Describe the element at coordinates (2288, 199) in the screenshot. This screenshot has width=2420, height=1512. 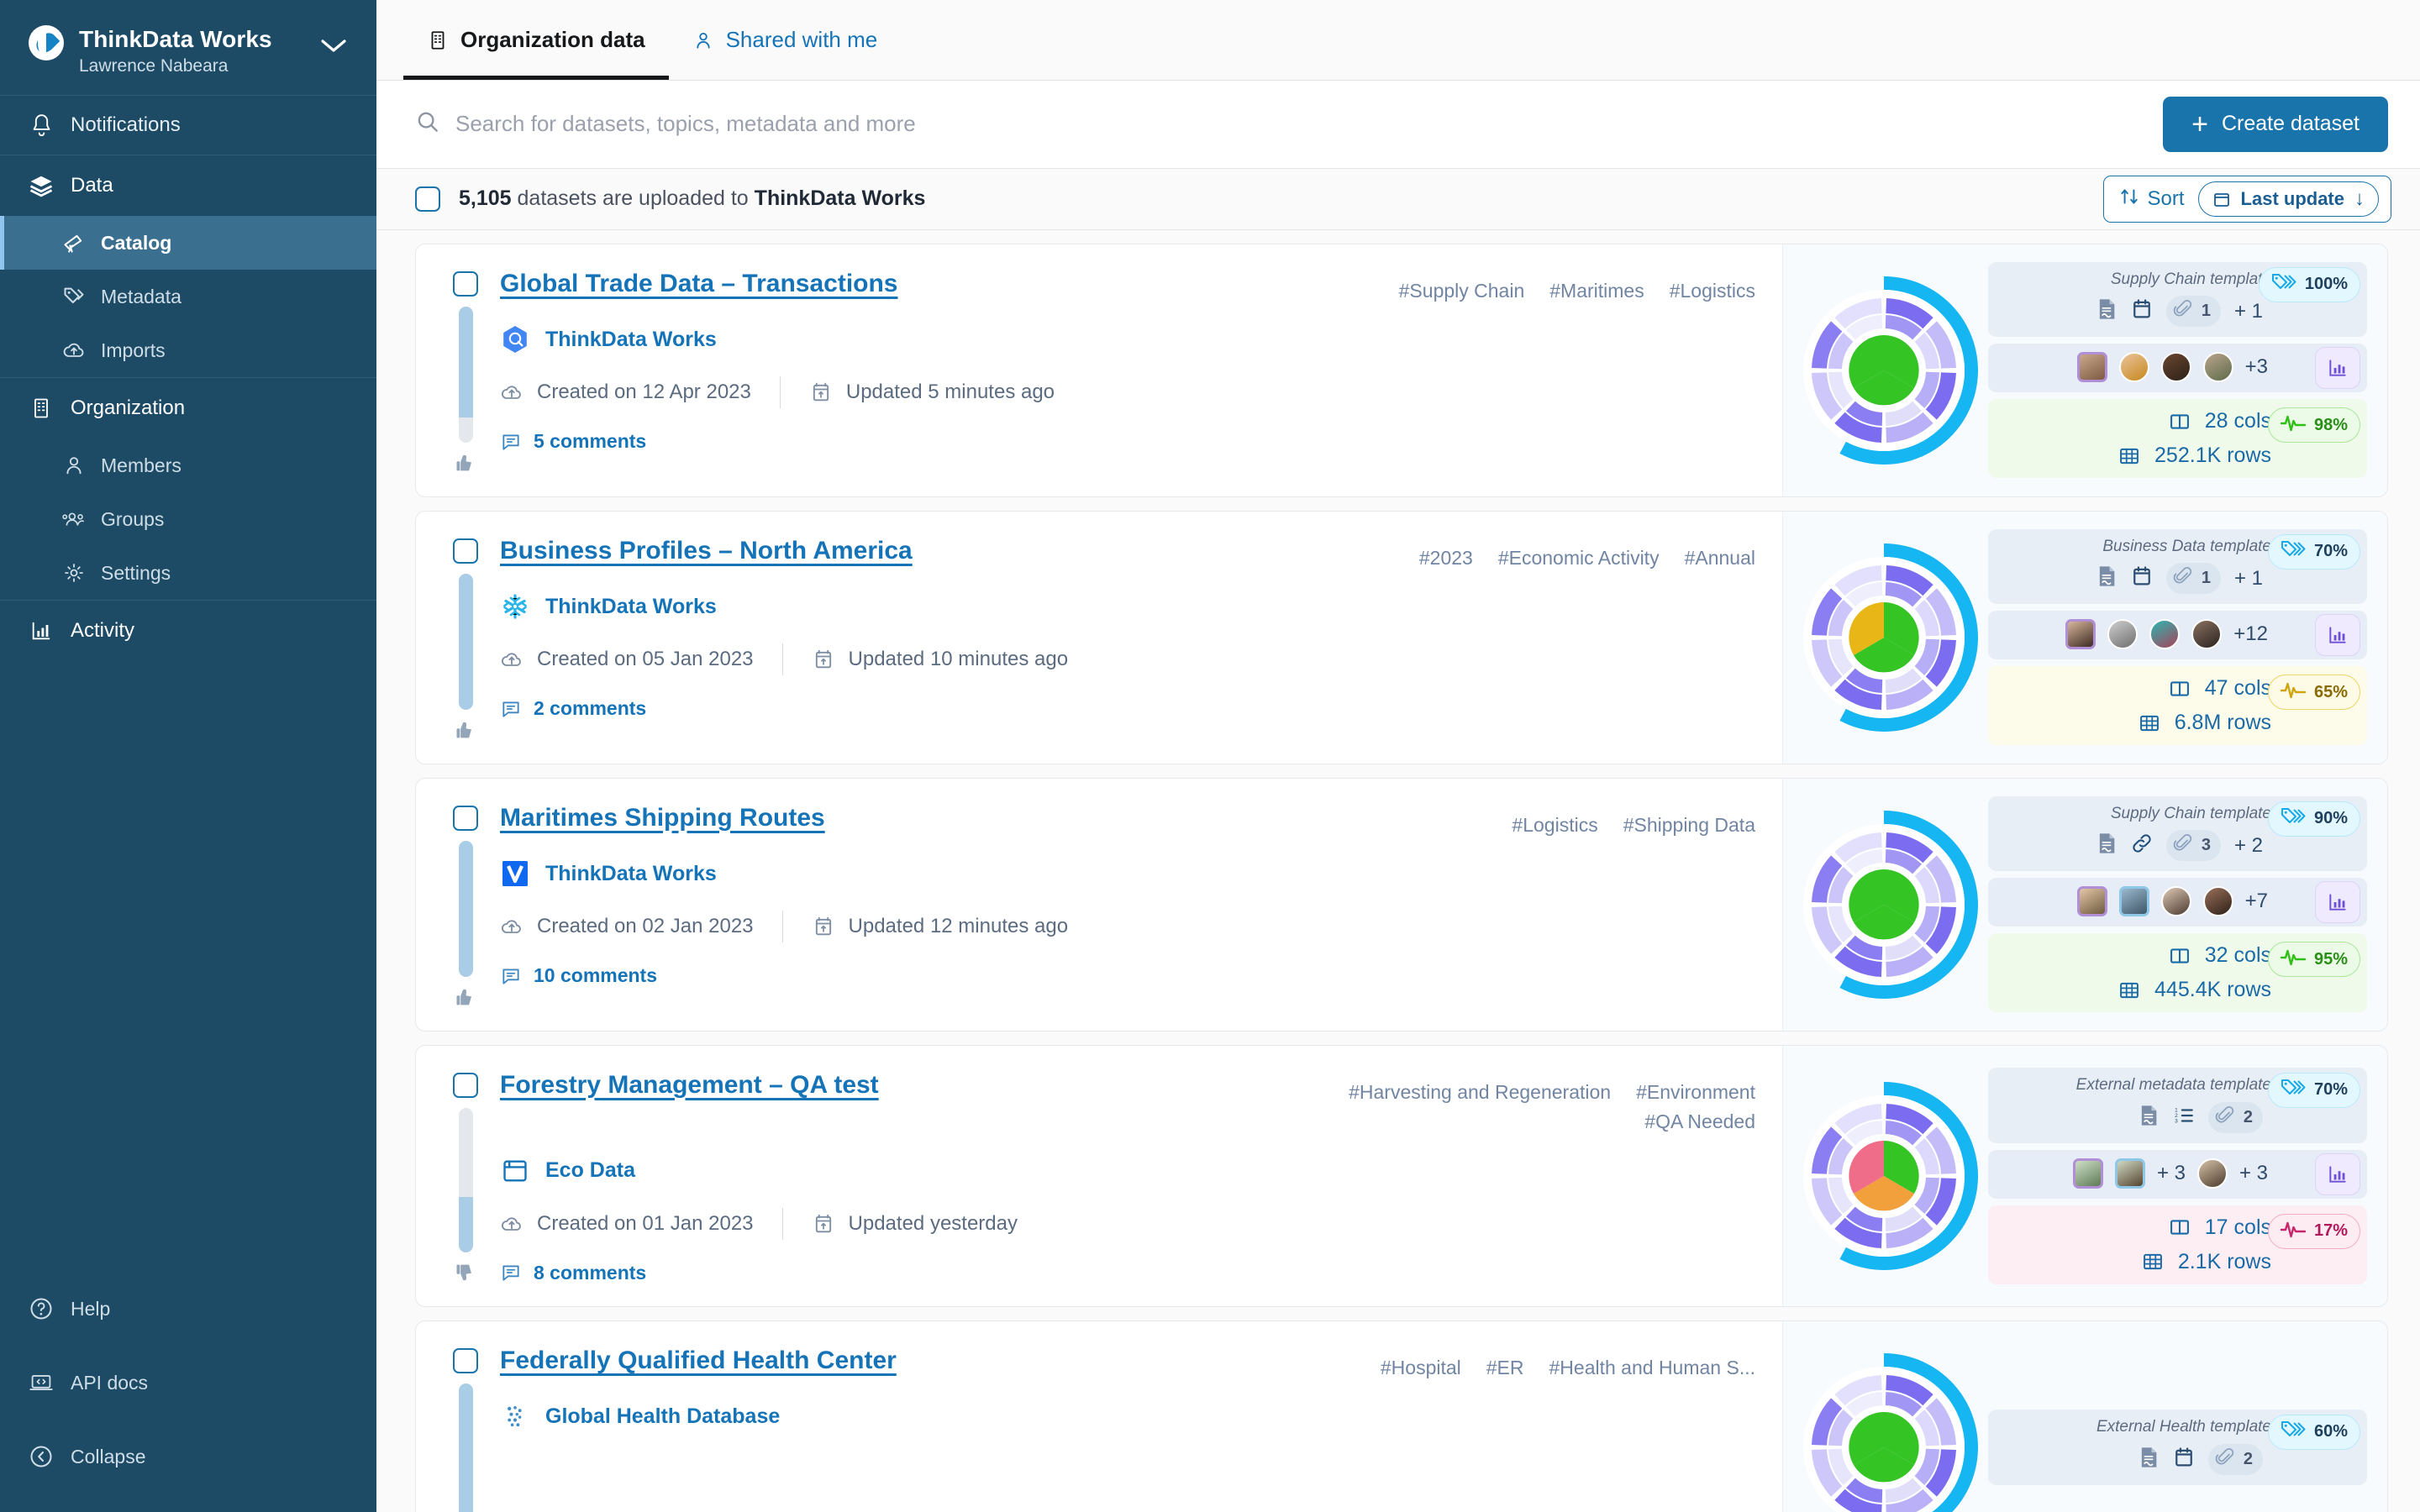
I see `sort-value-pill: Last update ↓` at that location.